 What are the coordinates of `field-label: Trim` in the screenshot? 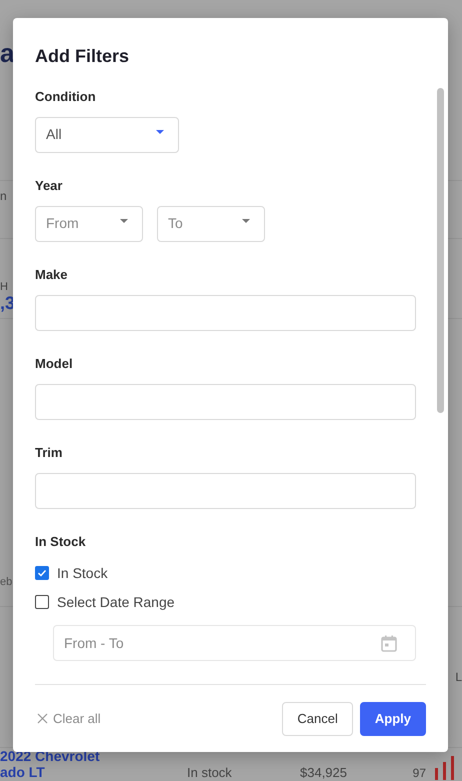 It's located at (48, 453).